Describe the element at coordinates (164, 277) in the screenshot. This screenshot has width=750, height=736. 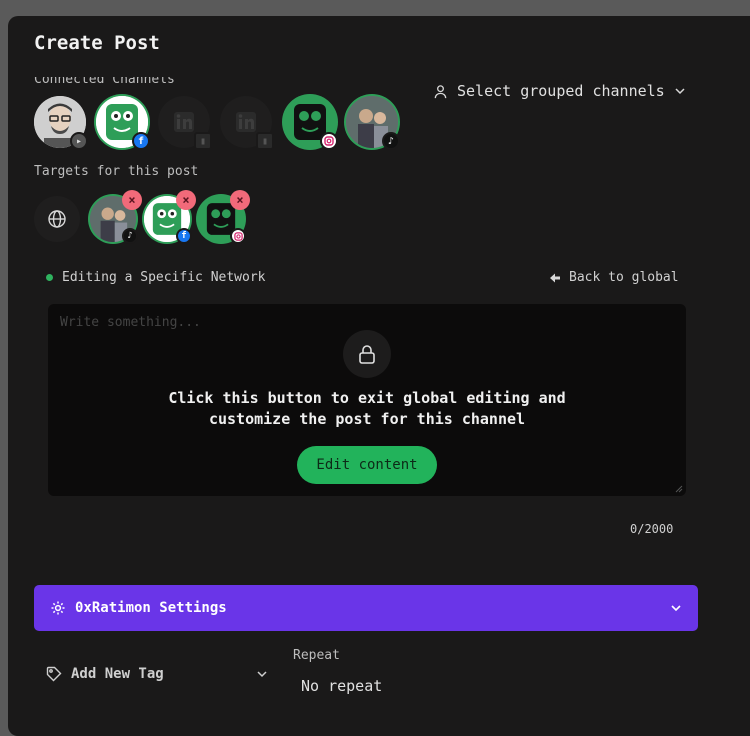
I see `editing-status-text: Editing a Specific Network` at that location.